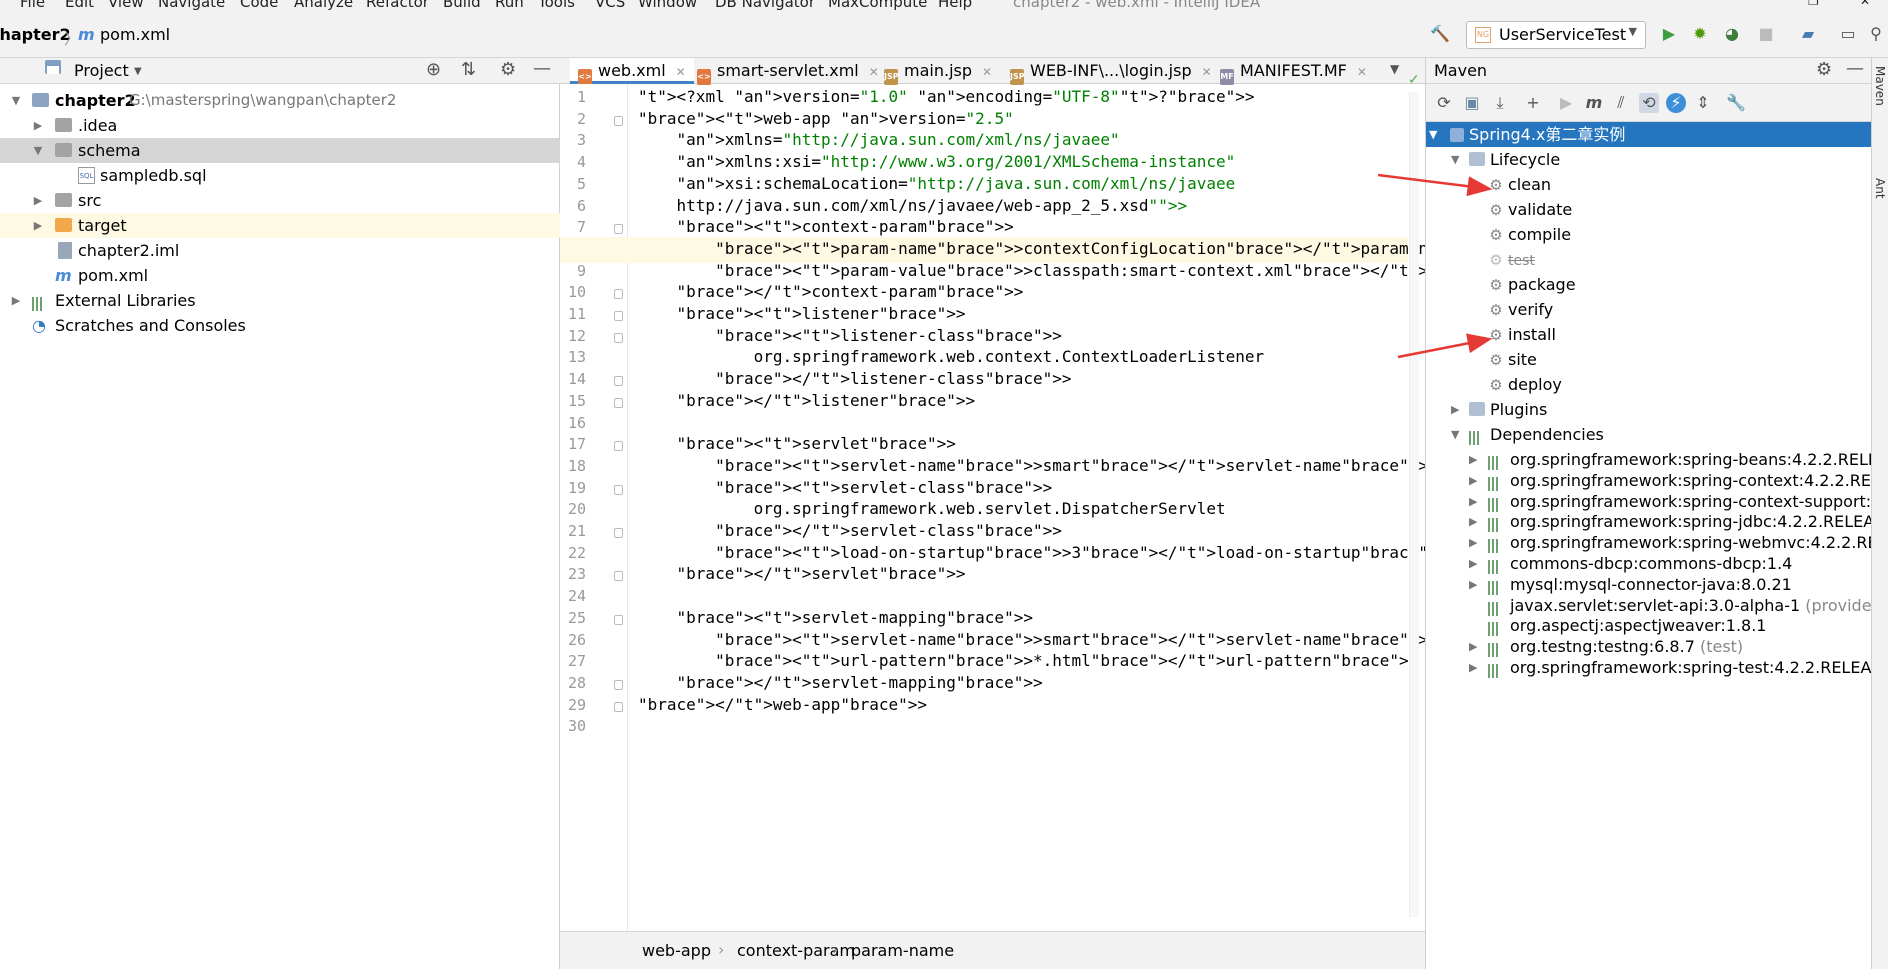 This screenshot has height=969, width=1888. Describe the element at coordinates (259, 5) in the screenshot. I see `menu-code: Code` at that location.